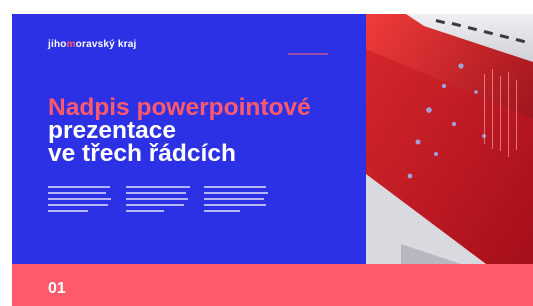 The width and height of the screenshot is (533, 306). I want to click on top-link-line, so click(308, 54).